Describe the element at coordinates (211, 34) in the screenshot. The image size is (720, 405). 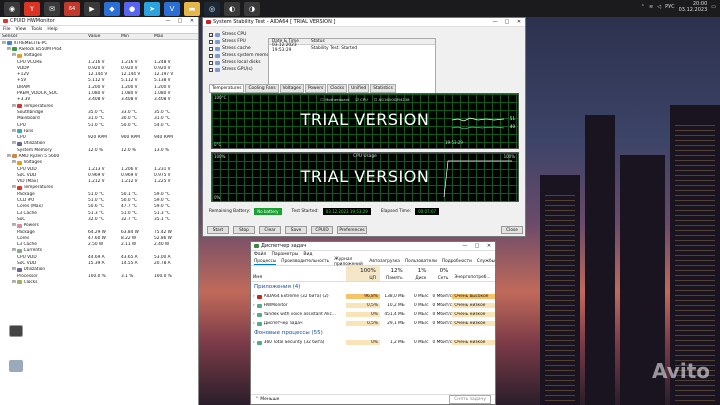
I see `checkbox-checked-icon: ✓` at that location.